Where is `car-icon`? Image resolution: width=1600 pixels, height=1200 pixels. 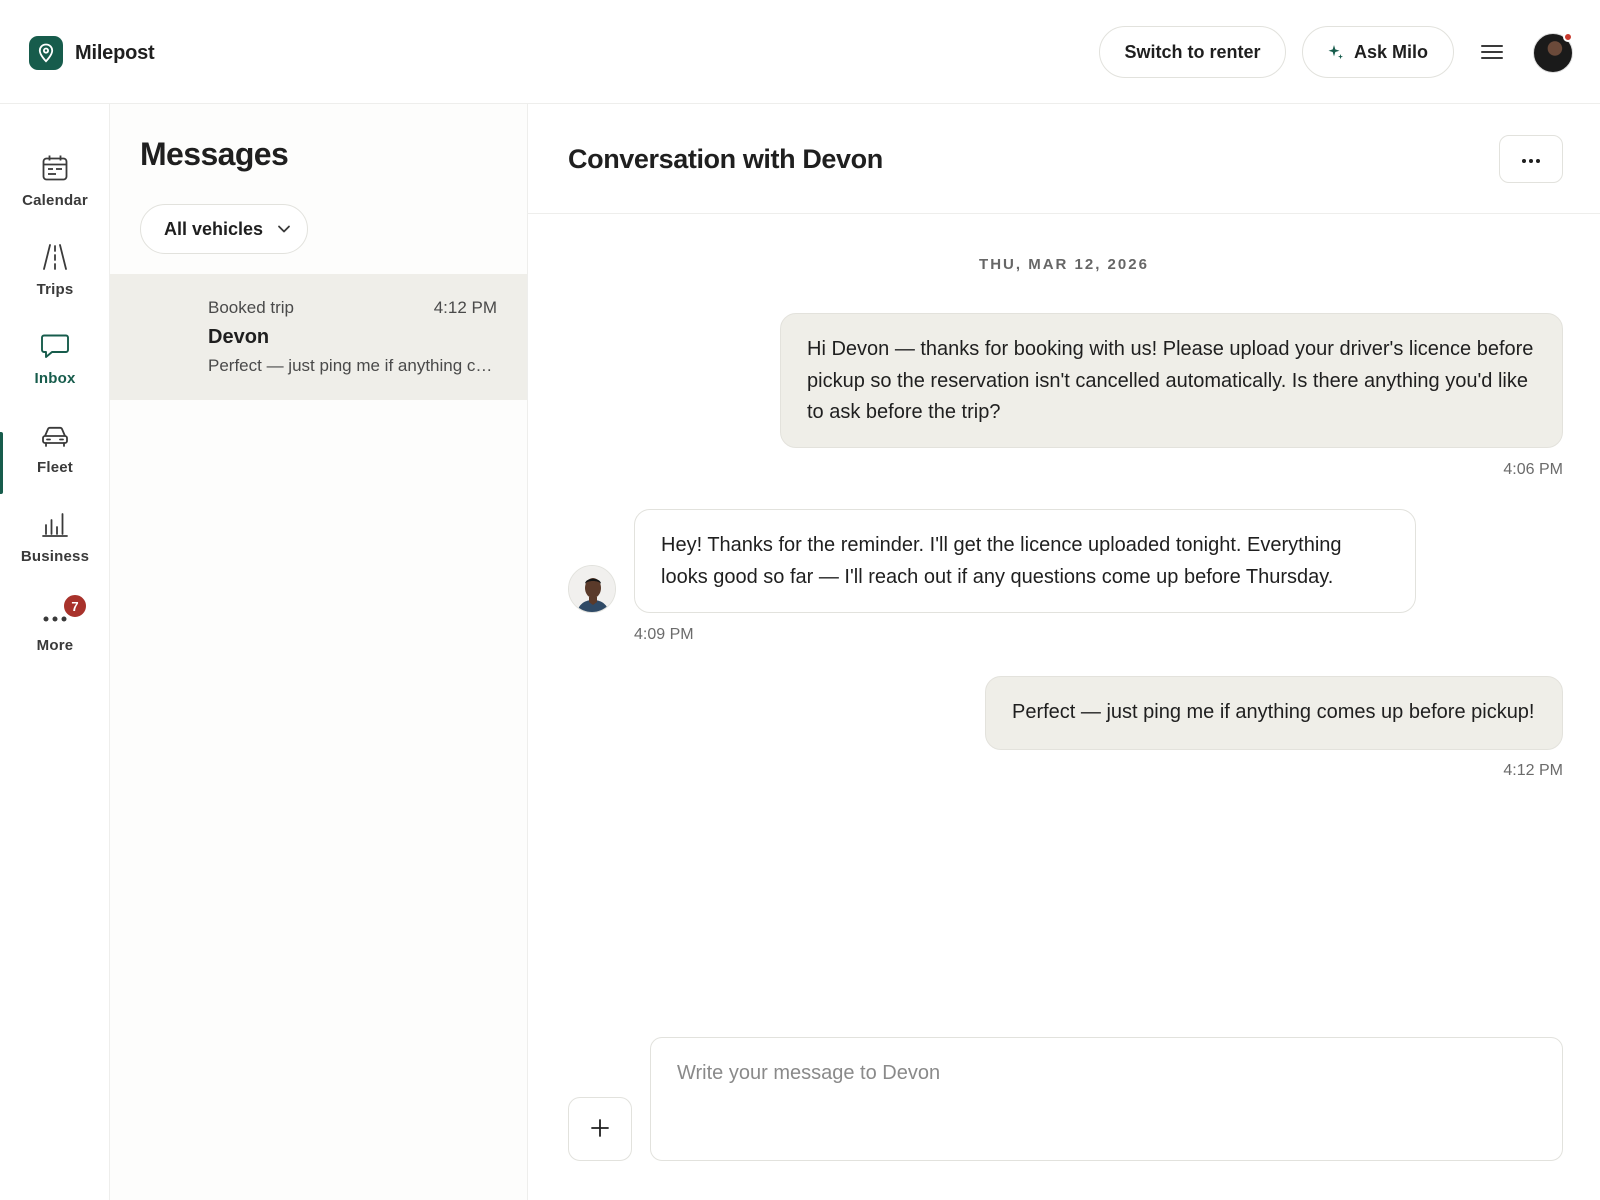
car-icon is located at coordinates (55, 432).